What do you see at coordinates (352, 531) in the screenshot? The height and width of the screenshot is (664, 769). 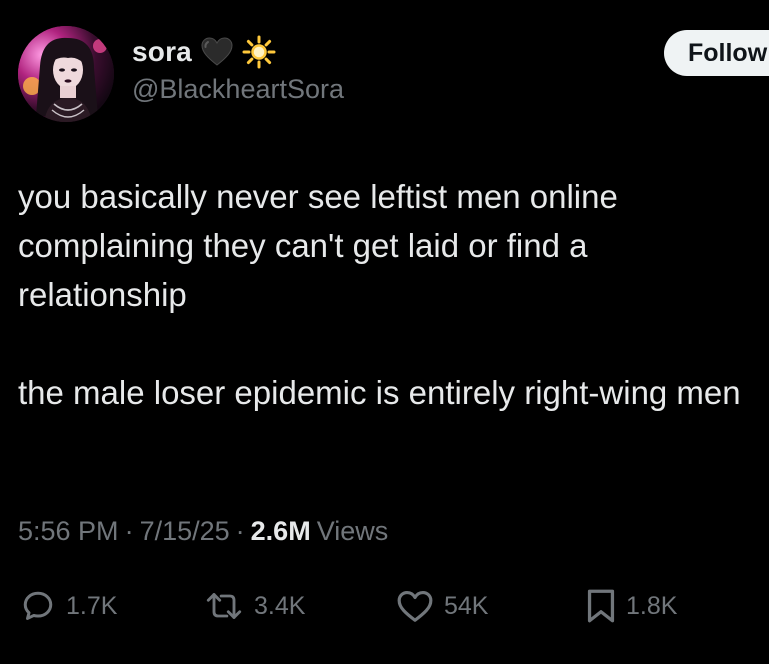 I see `views-label: Views` at bounding box center [352, 531].